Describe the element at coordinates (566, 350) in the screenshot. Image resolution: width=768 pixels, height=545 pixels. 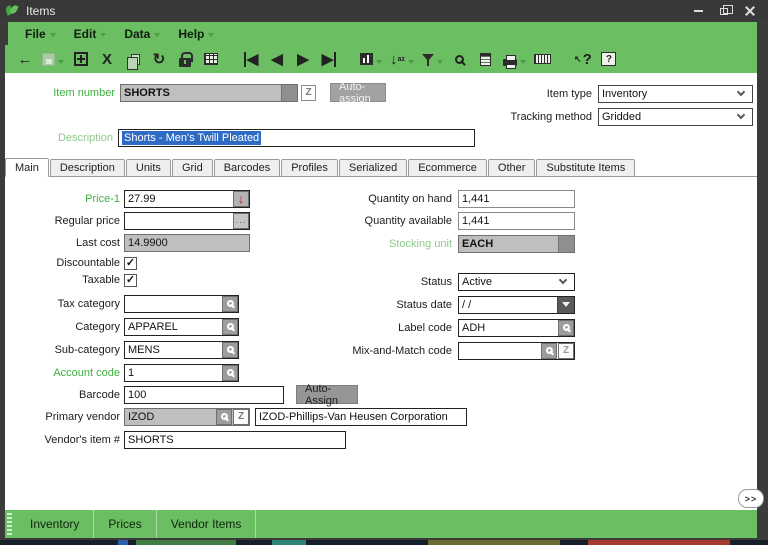
I see `mix-match-zoom-button: Z` at that location.